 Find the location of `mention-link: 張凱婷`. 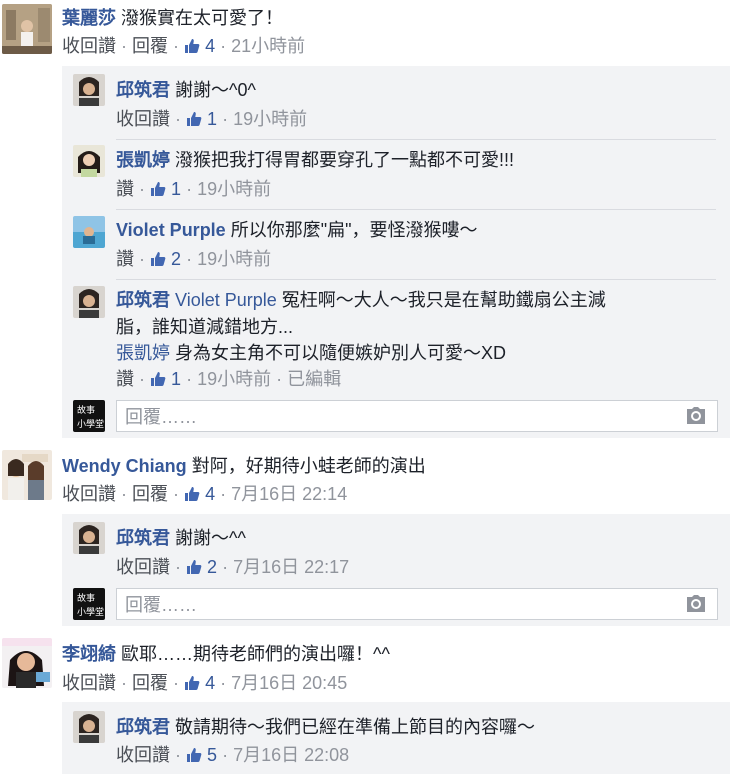

mention-link: 張凱婷 is located at coordinates (143, 353).